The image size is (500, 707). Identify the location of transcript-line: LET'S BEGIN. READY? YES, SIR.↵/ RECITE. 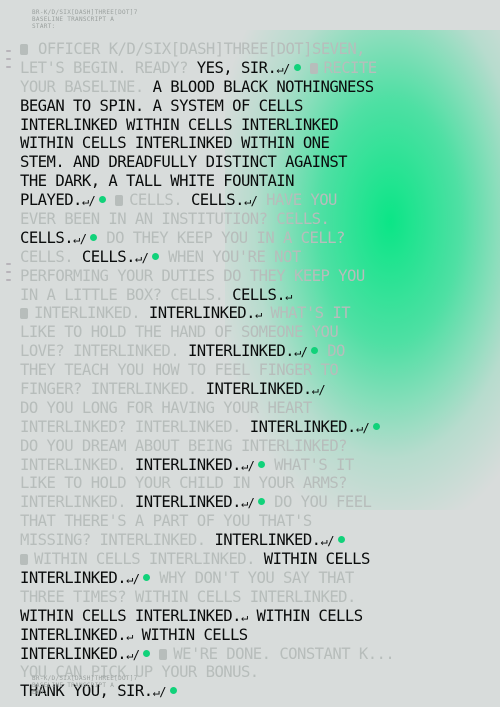
(255, 68).